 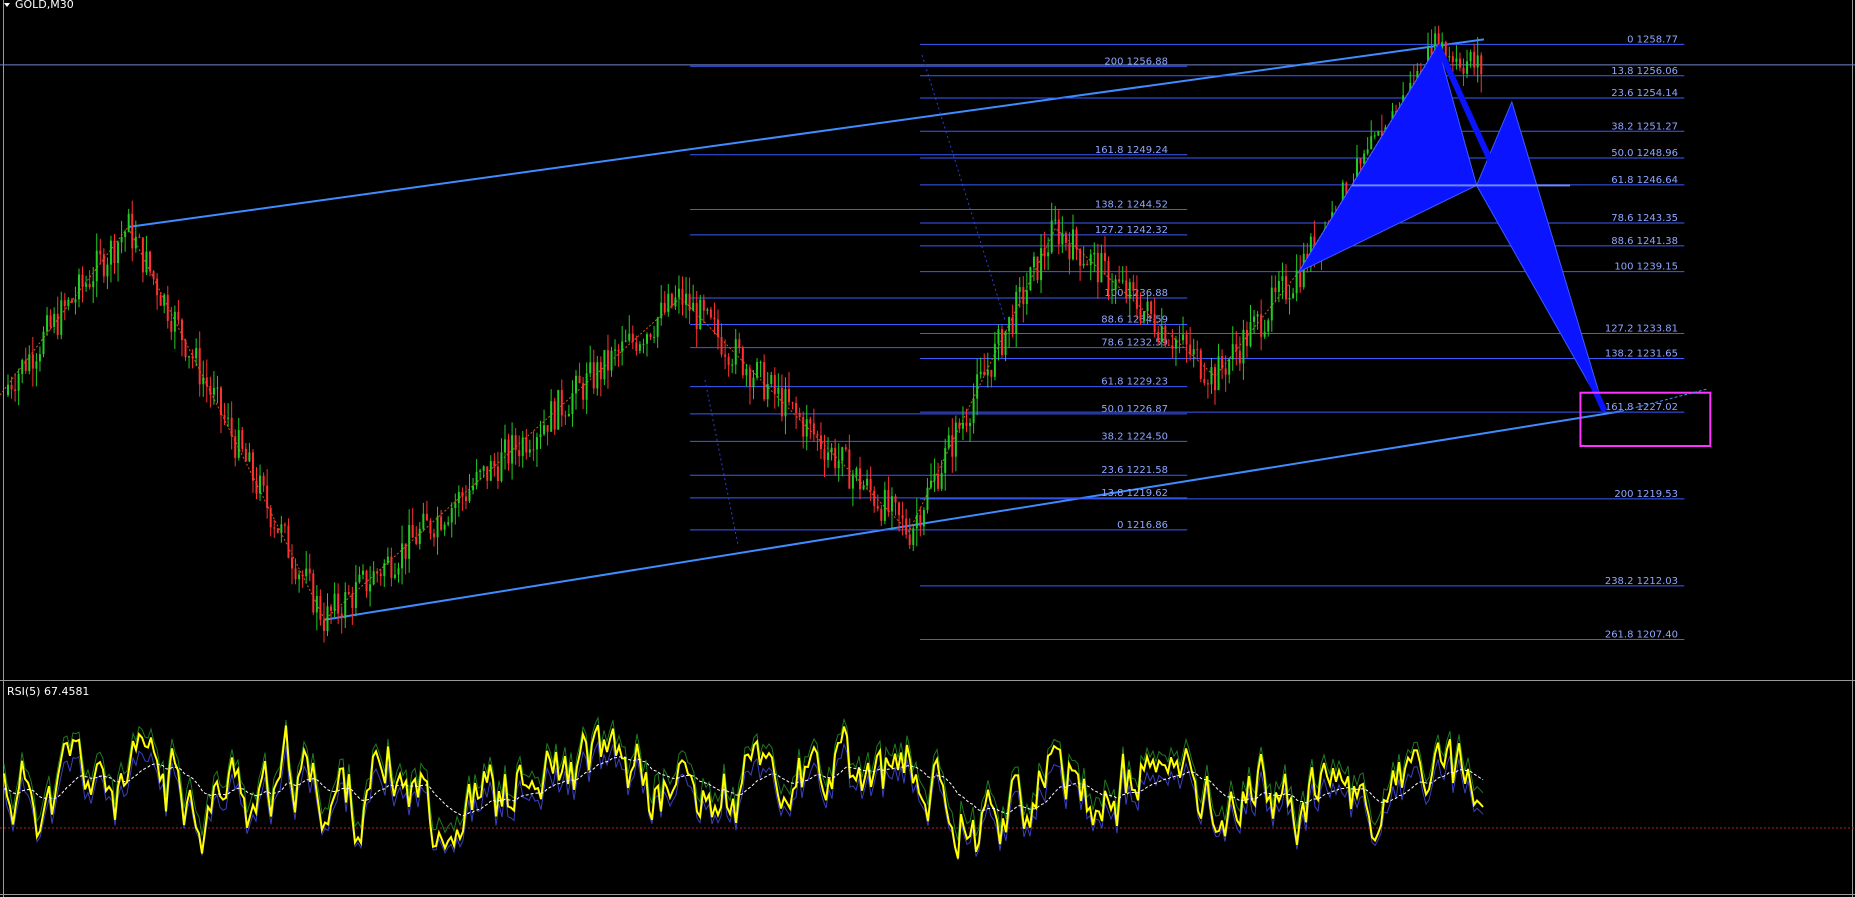 What do you see at coordinates (1644, 241) in the screenshot?
I see `fib2-level-label: 88.6 1241.38` at bounding box center [1644, 241].